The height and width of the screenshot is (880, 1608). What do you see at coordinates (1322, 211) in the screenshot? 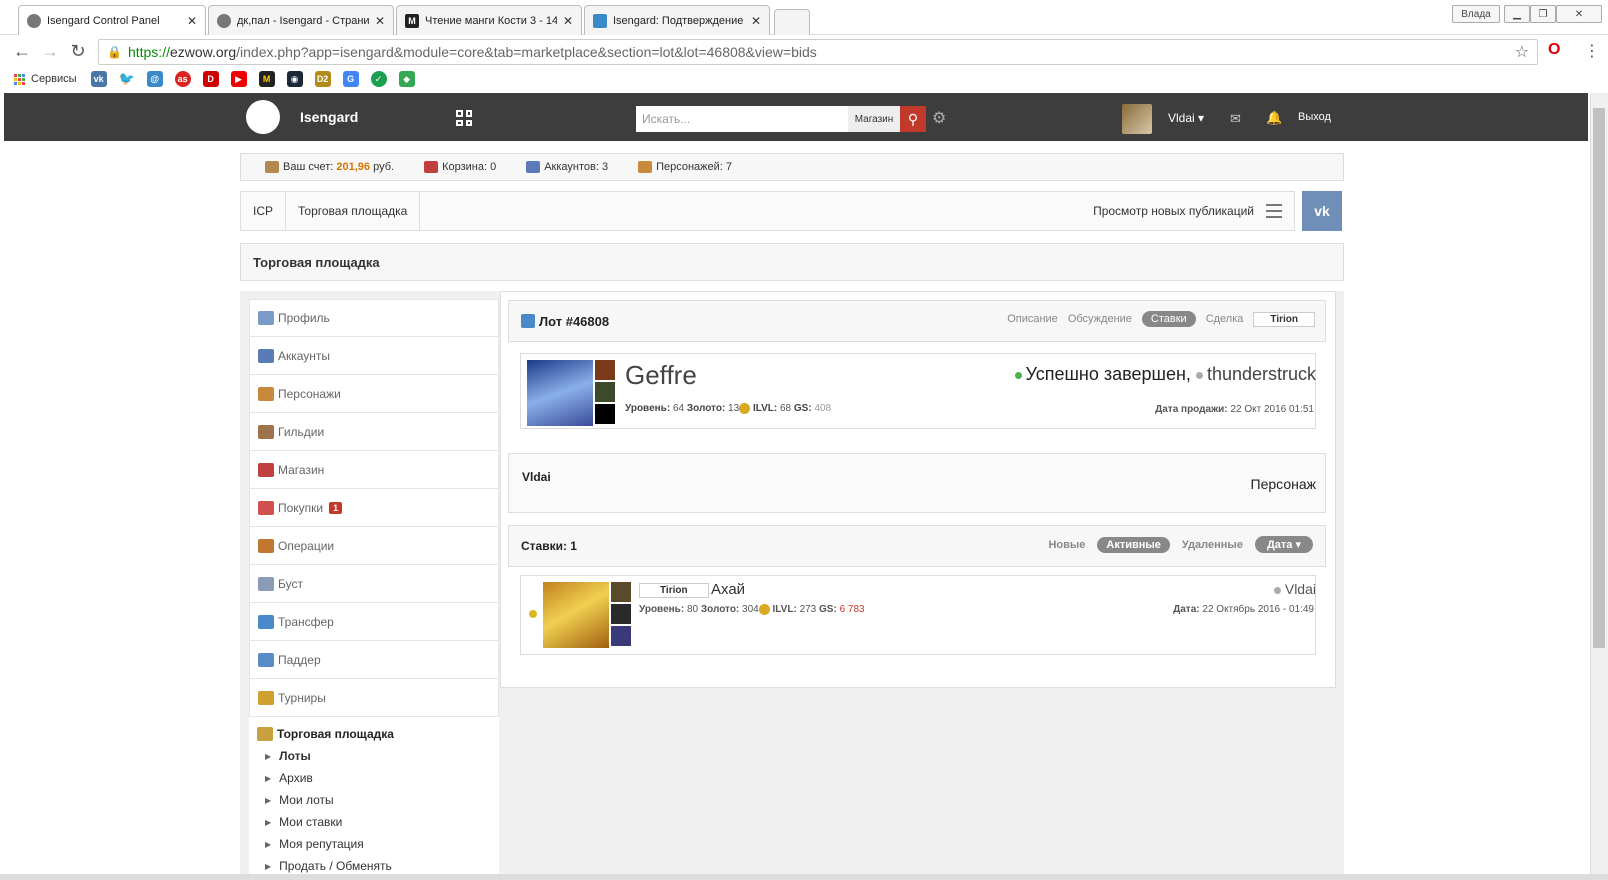
I see `vk-share-button: vk` at bounding box center [1322, 211].